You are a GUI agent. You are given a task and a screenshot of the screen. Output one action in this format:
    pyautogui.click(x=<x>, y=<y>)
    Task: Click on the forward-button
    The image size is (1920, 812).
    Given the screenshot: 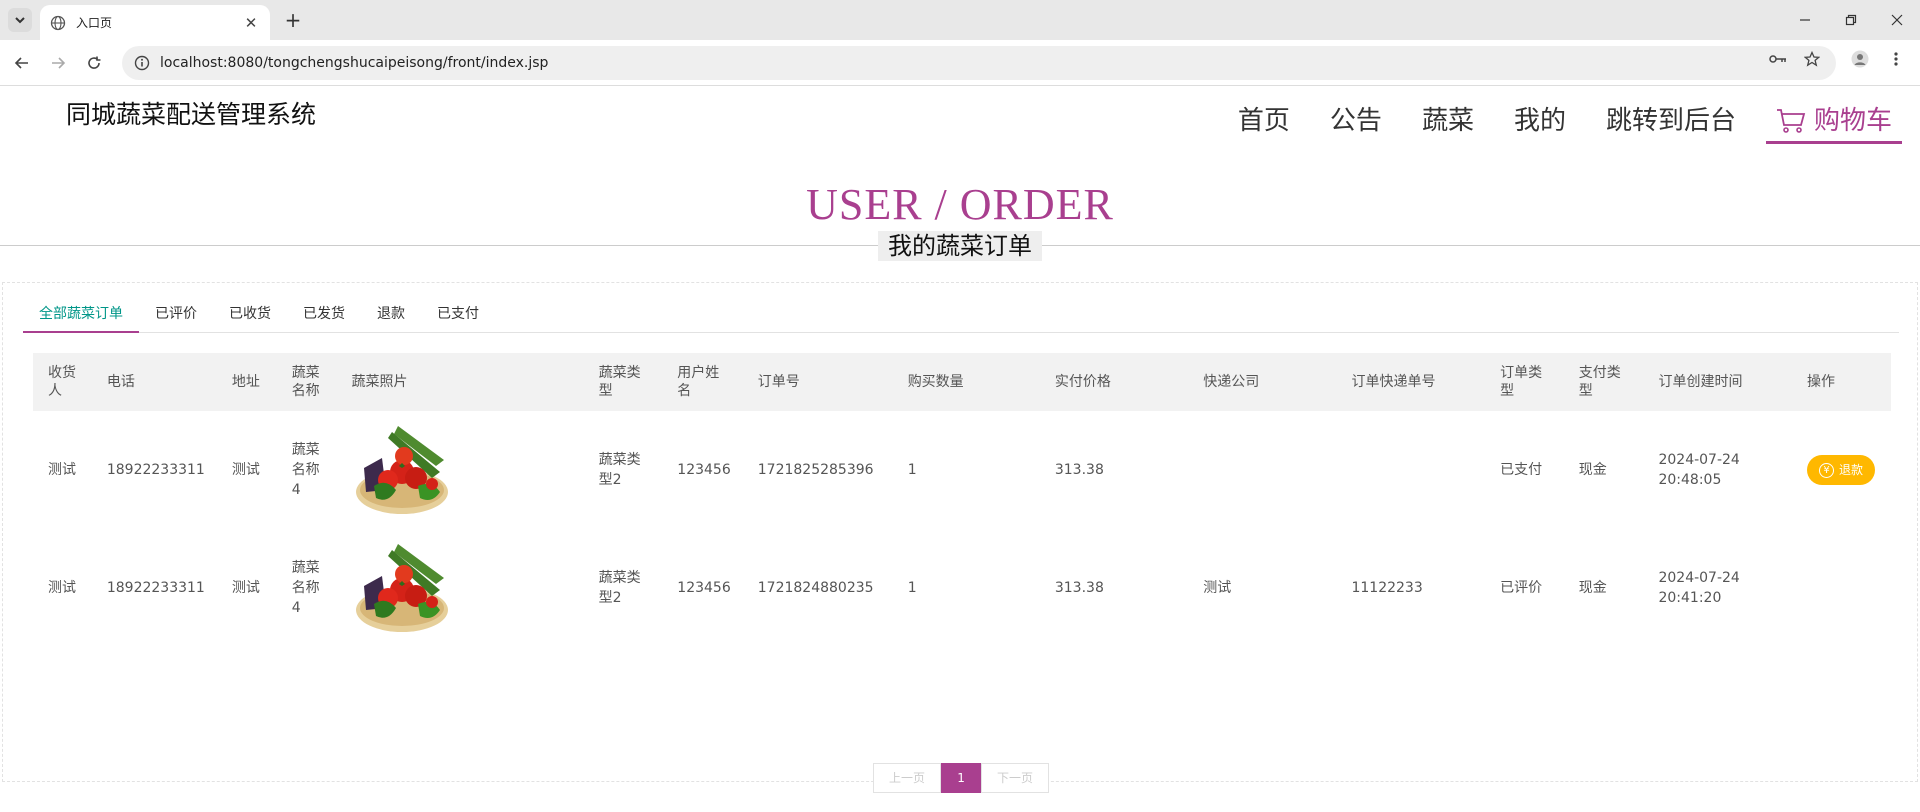 What is the action you would take?
    pyautogui.click(x=58, y=63)
    